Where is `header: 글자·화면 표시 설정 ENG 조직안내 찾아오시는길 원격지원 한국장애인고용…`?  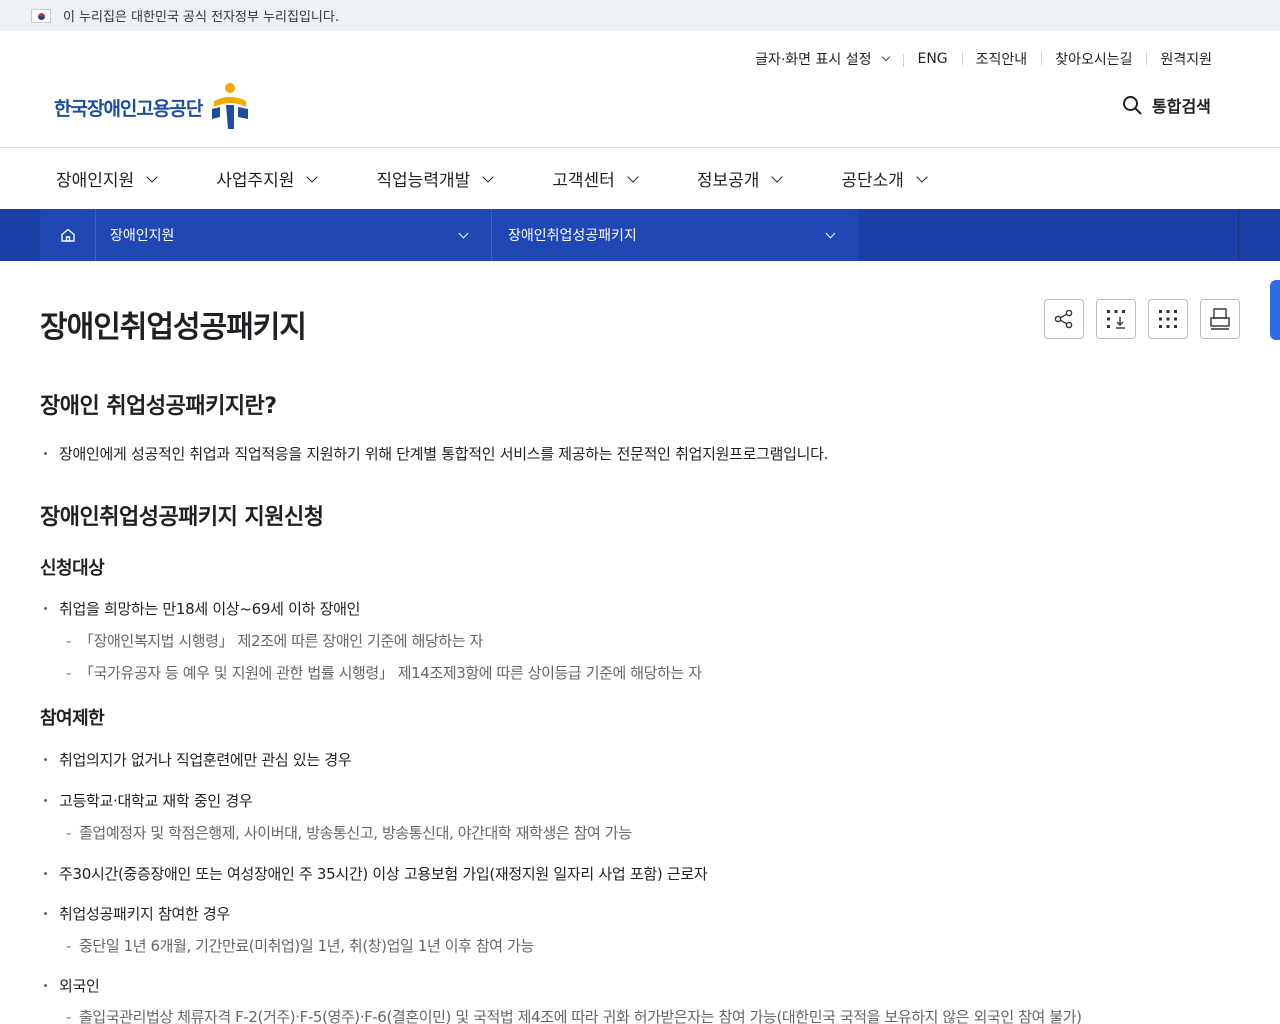
header: 글자·화면 표시 설정 ENG 조직안내 찾아오시는길 원격지원 한국장애인고용… is located at coordinates (640, 89).